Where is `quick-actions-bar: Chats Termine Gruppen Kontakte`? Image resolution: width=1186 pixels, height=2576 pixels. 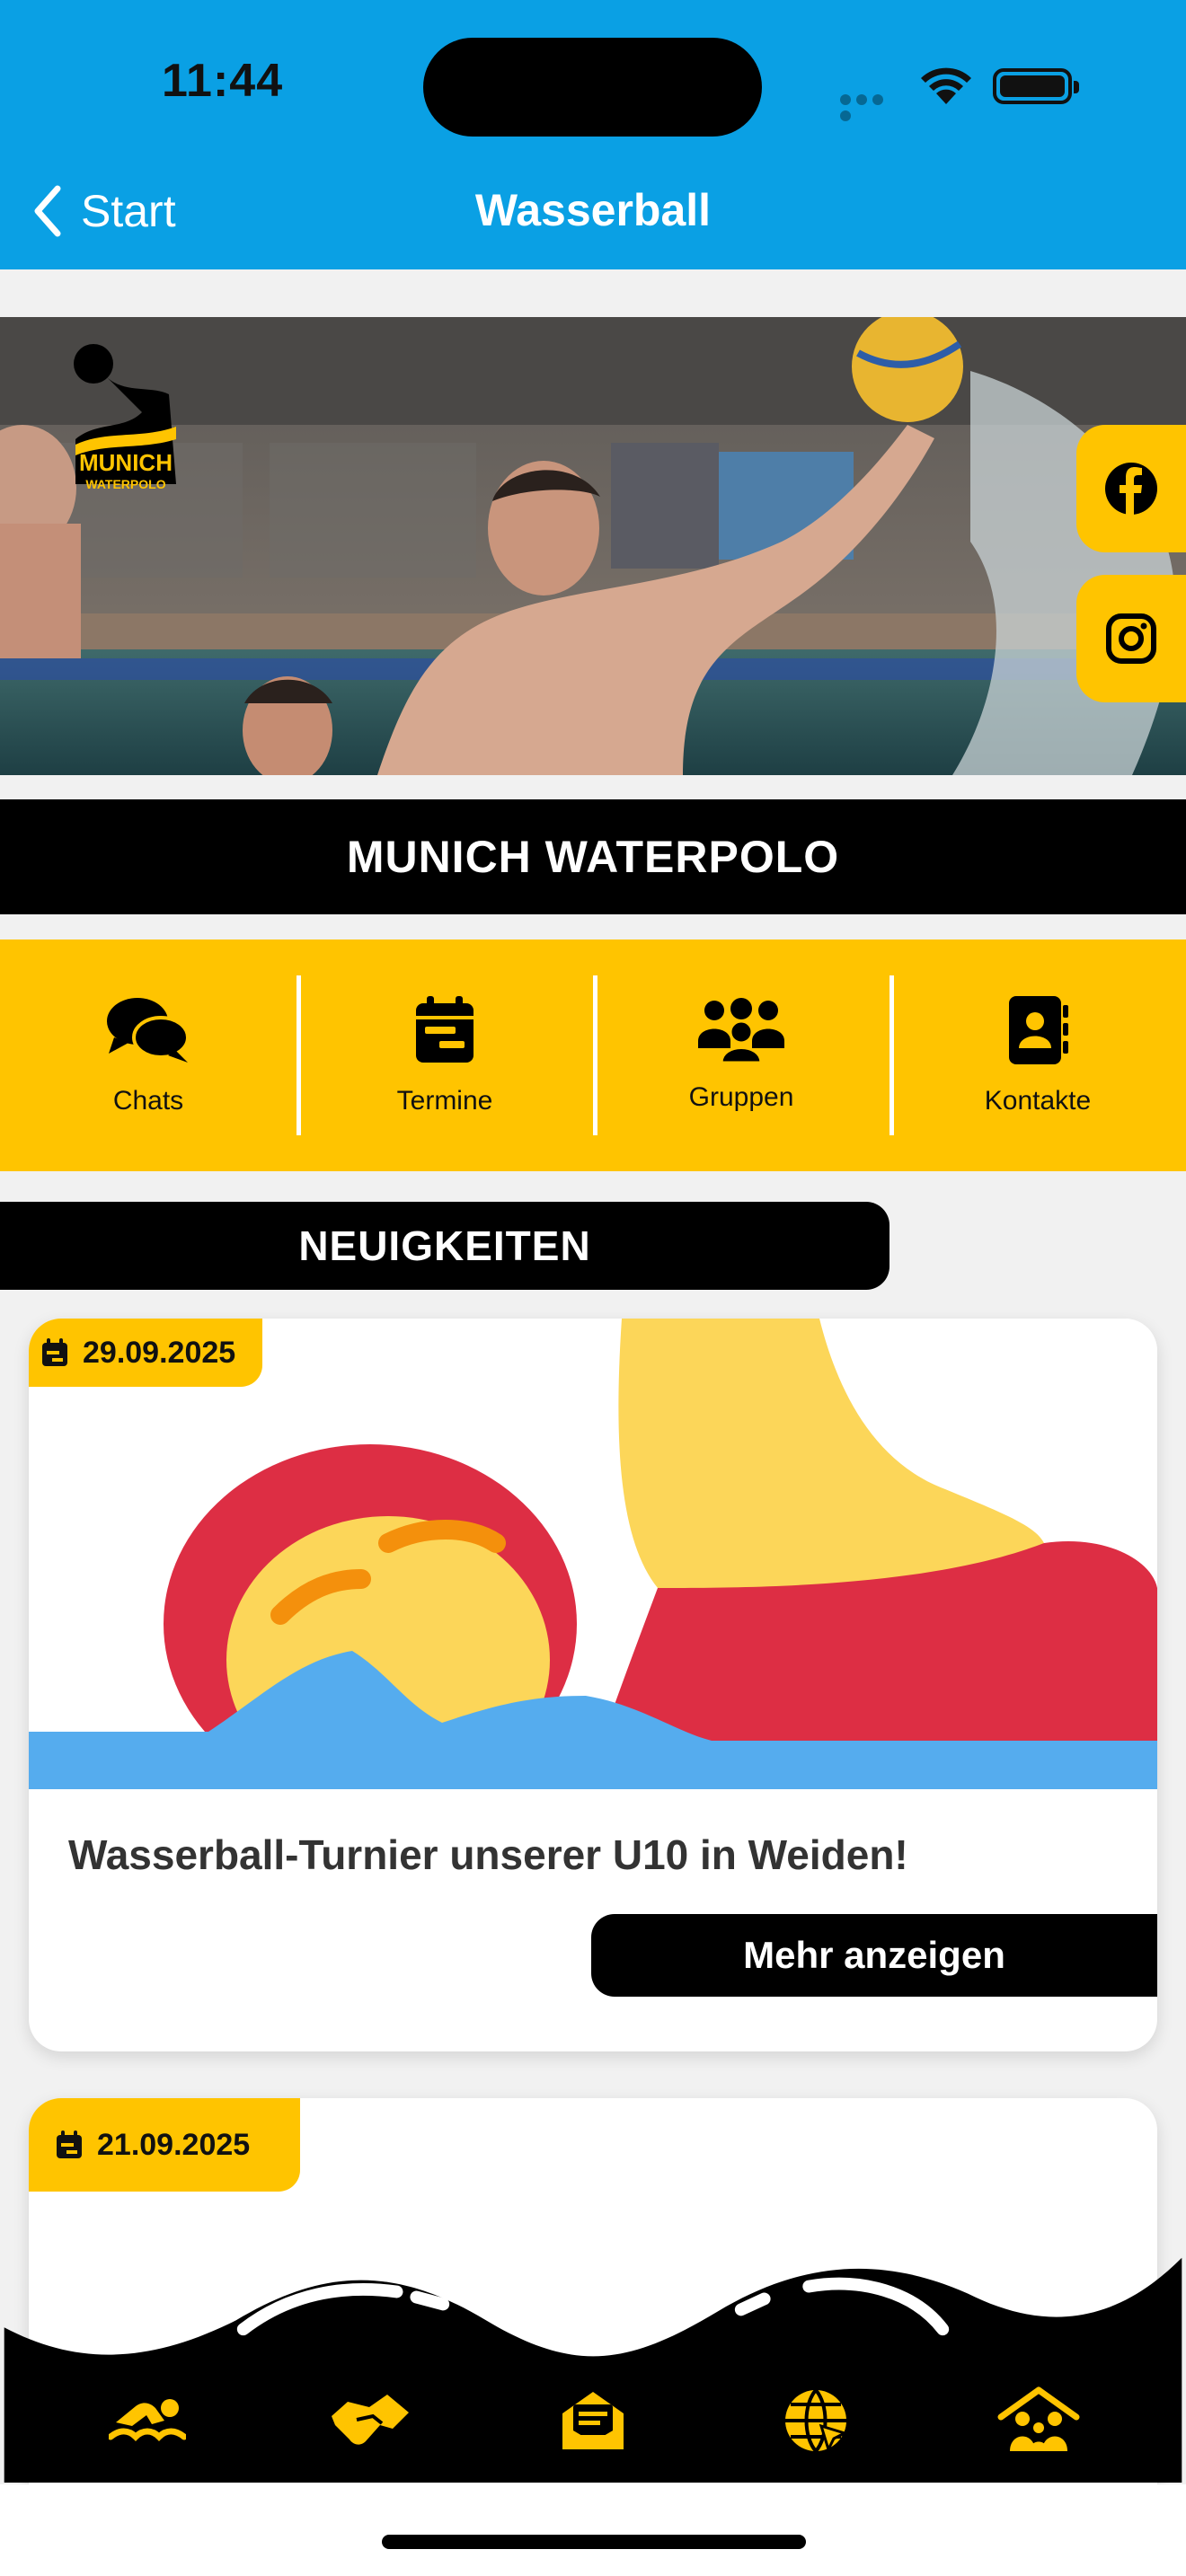 quick-actions-bar: Chats Termine Gruppen Kontakte is located at coordinates (593, 1055).